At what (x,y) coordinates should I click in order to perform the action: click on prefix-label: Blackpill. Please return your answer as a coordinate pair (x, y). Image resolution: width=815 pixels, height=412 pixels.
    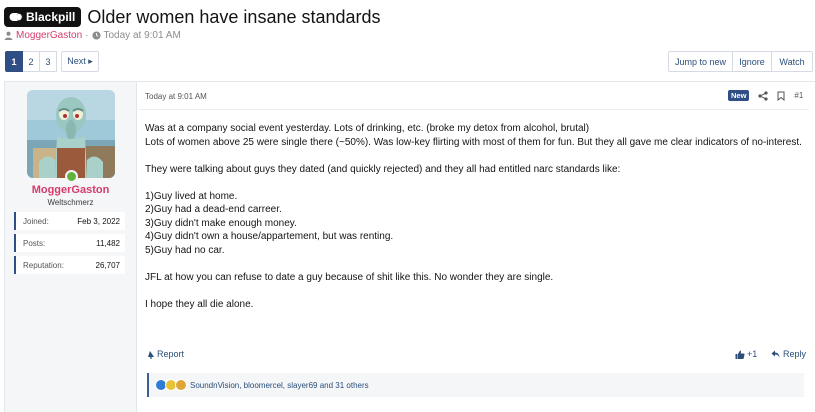
    Looking at the image, I should click on (51, 17).